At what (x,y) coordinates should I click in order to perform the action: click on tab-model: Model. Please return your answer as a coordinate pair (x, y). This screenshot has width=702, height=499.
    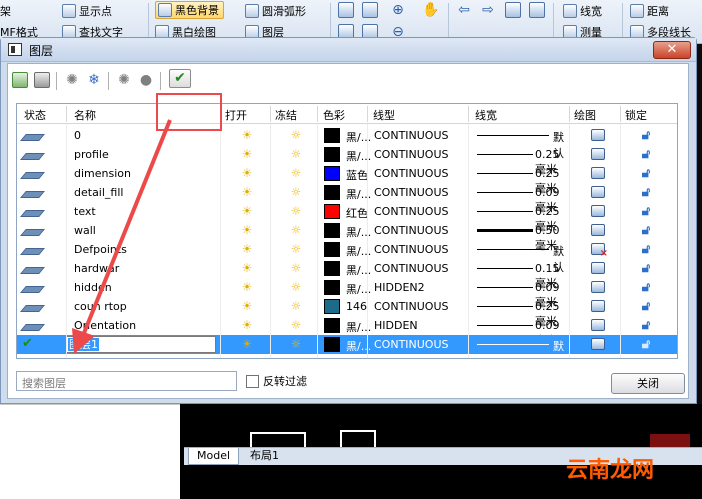
    Looking at the image, I should click on (214, 456).